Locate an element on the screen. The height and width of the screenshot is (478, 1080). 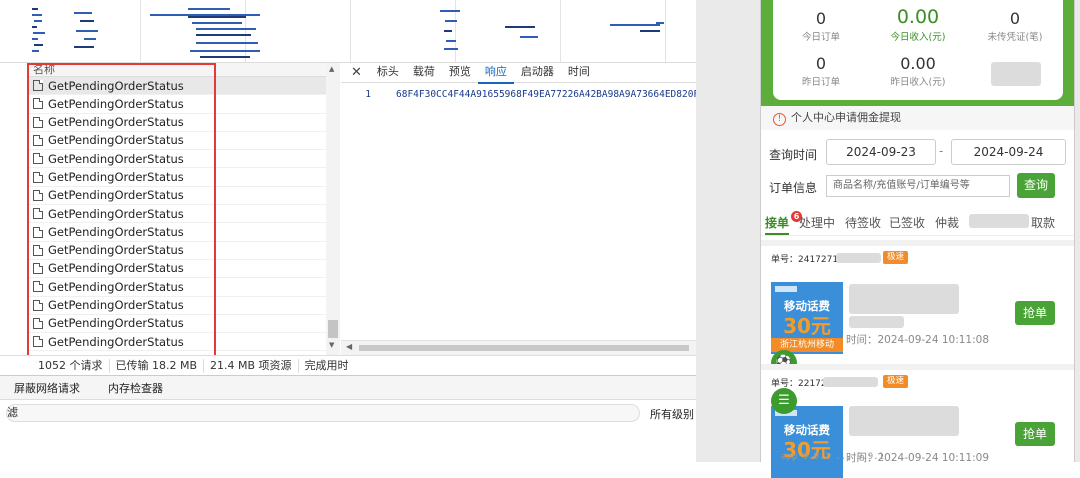
detail-tab: 预览 is located at coordinates (460, 73).